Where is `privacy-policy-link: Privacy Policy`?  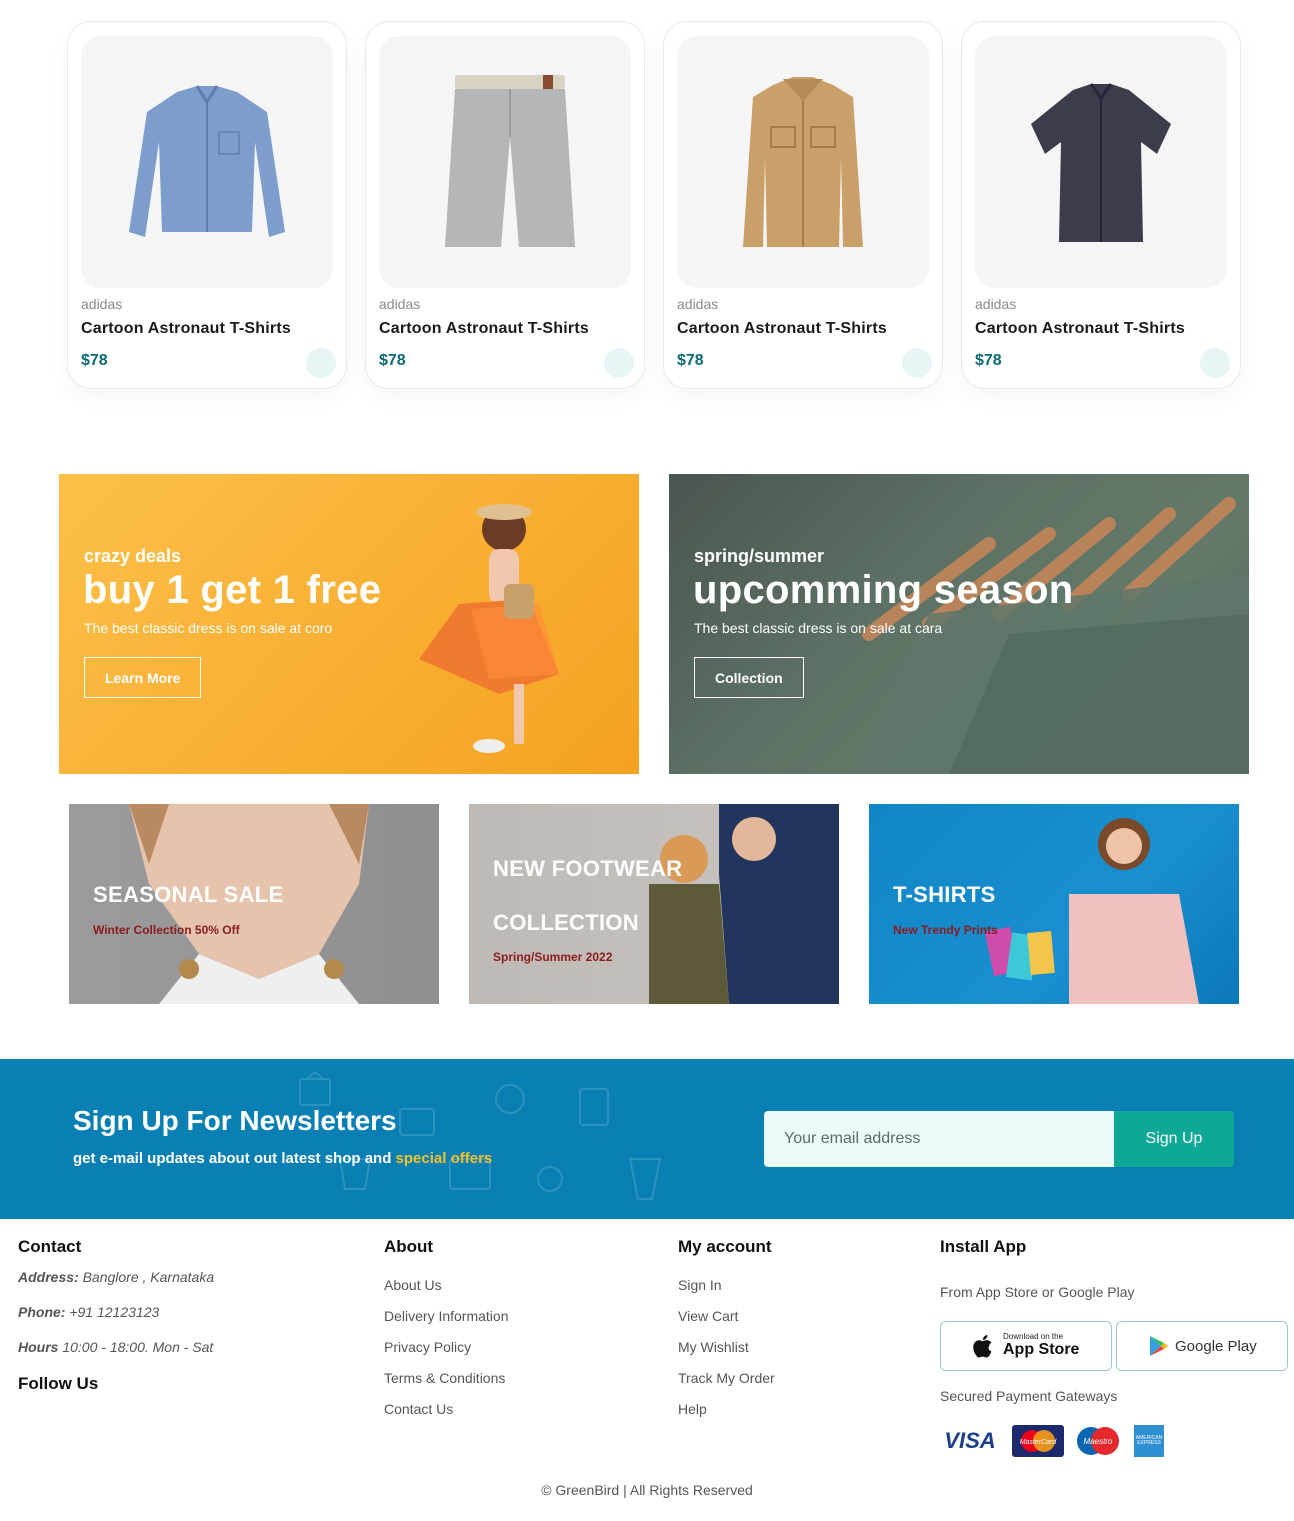 privacy-policy-link: Privacy Policy is located at coordinates (427, 1347).